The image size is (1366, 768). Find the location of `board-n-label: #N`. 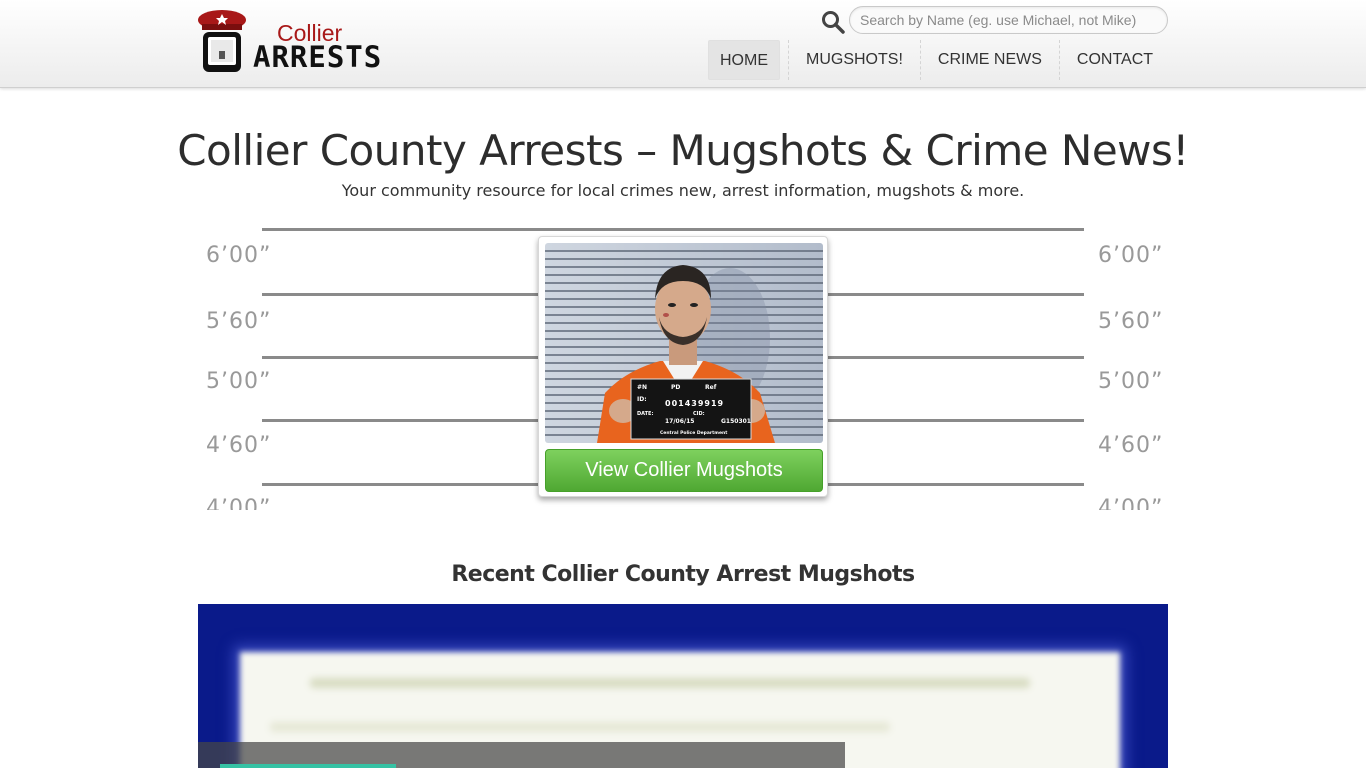

board-n-label: #N is located at coordinates (642, 387).